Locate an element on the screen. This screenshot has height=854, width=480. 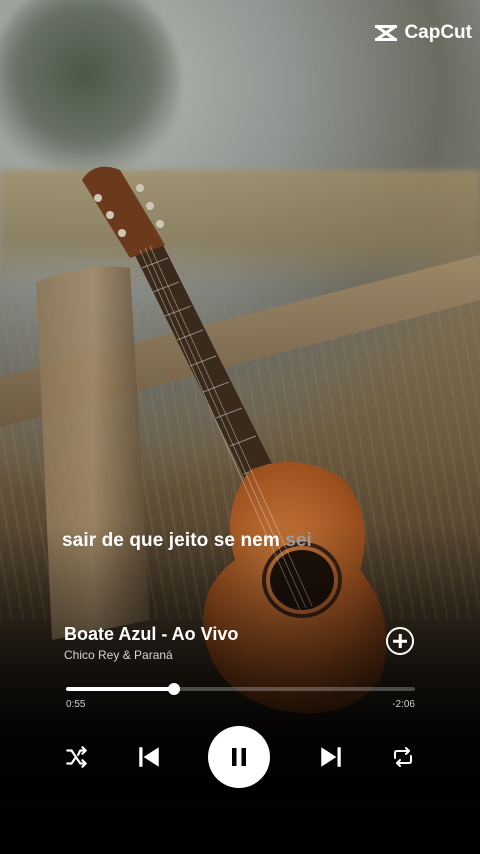
play-pause-button is located at coordinates (239, 757).